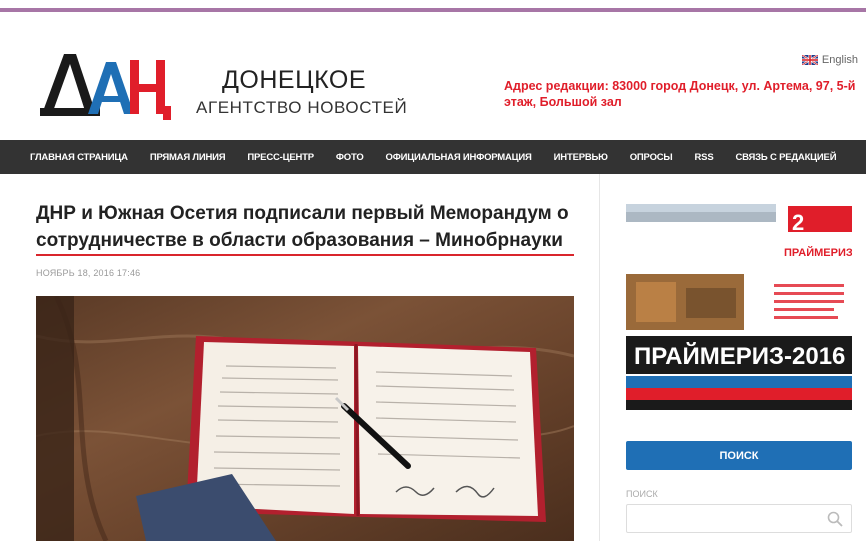 The width and height of the screenshot is (866, 541). Describe the element at coordinates (88, 273) in the screenshot. I see `article-date: НОЯБРЬ 18, 2016 17:46` at that location.